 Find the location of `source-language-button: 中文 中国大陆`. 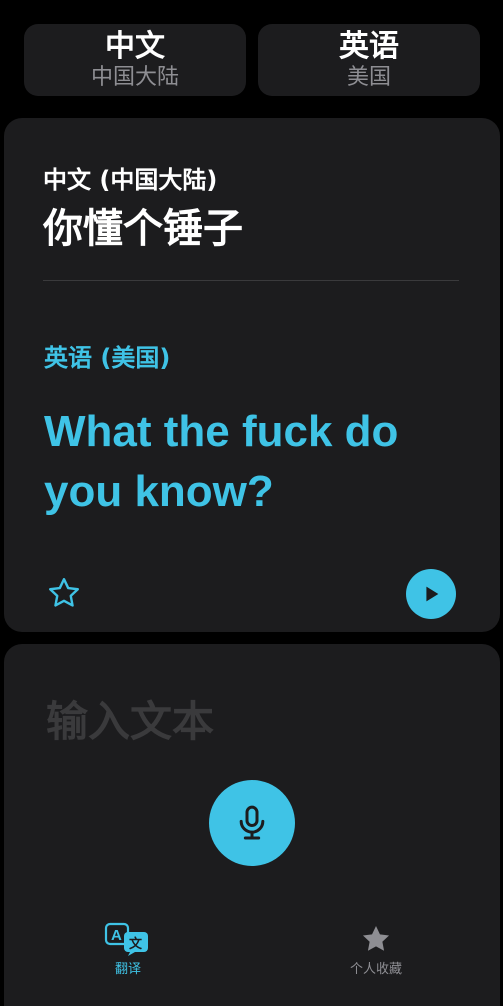

source-language-button: 中文 中国大陆 is located at coordinates (135, 60).